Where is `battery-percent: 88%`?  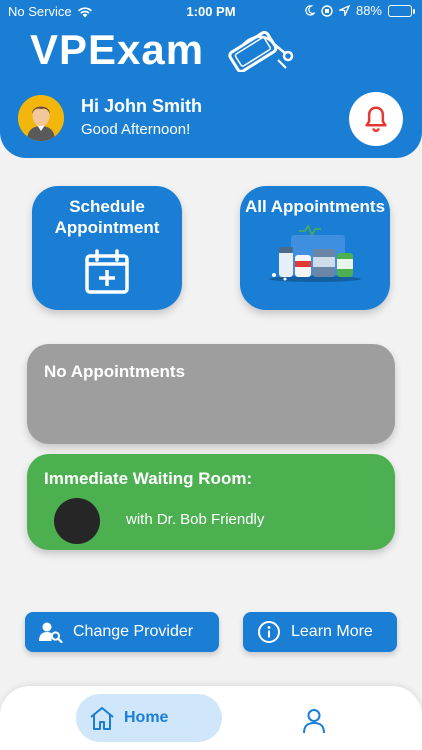
battery-percent: 88% is located at coordinates (368, 10).